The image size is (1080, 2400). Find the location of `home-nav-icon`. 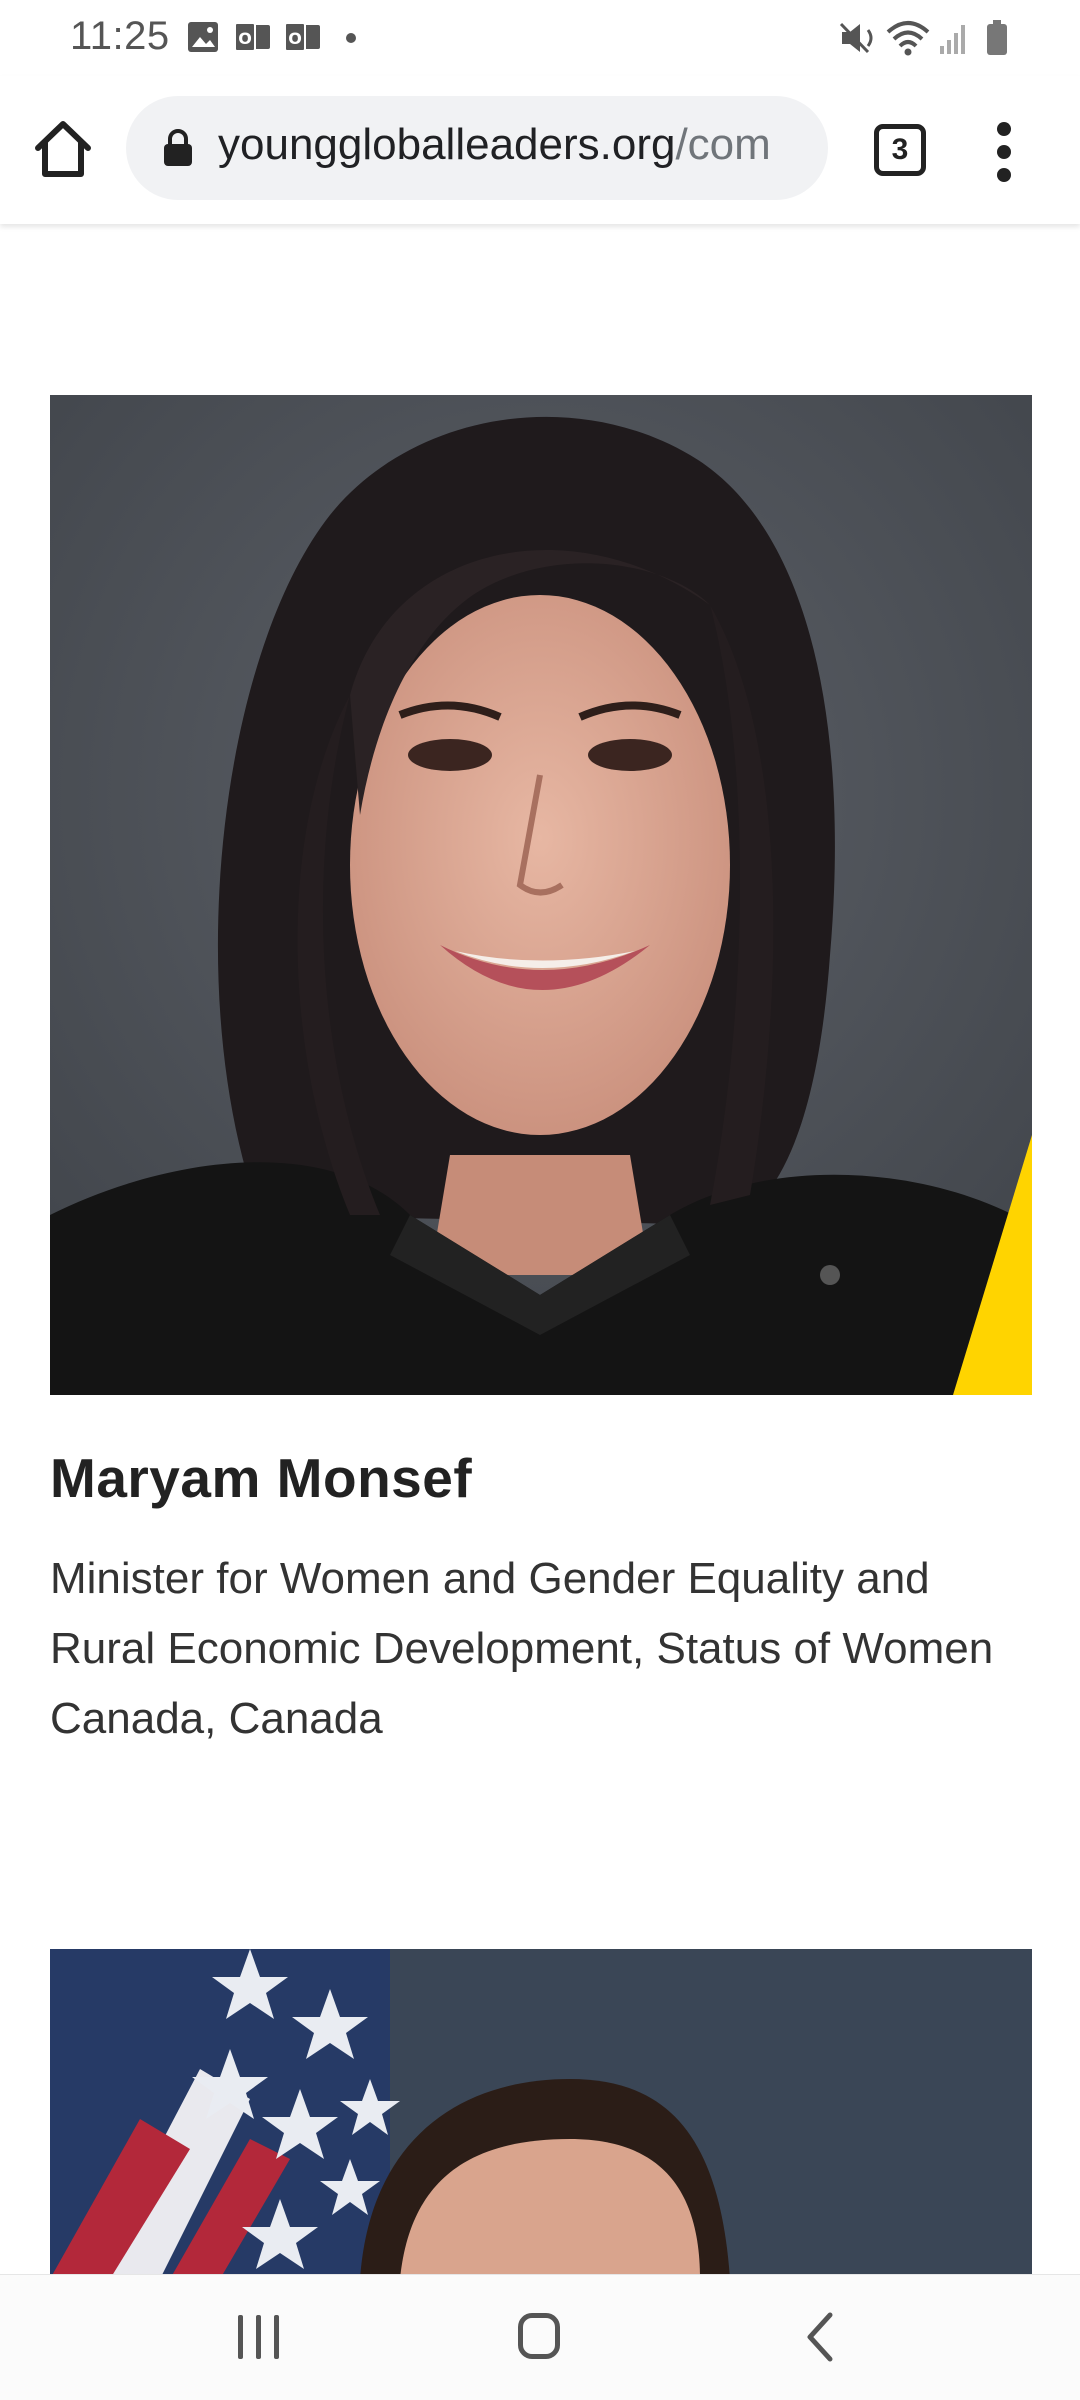

home-nav-icon is located at coordinates (539, 2336).